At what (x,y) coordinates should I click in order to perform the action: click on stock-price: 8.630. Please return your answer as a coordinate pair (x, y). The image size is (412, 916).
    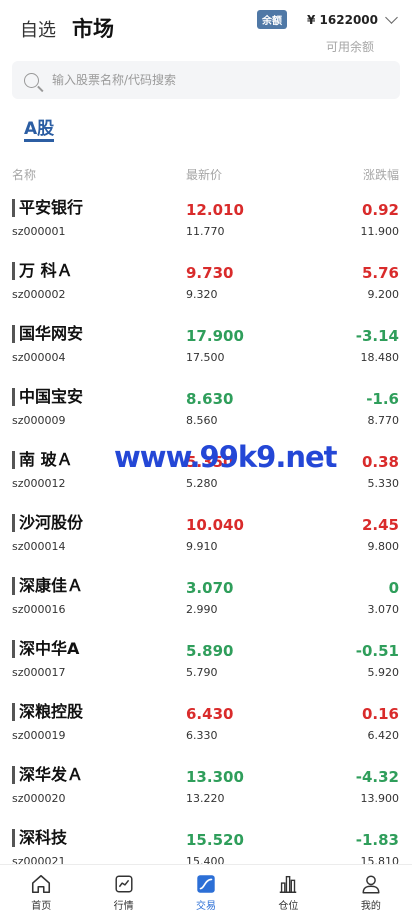
    Looking at the image, I should click on (210, 399).